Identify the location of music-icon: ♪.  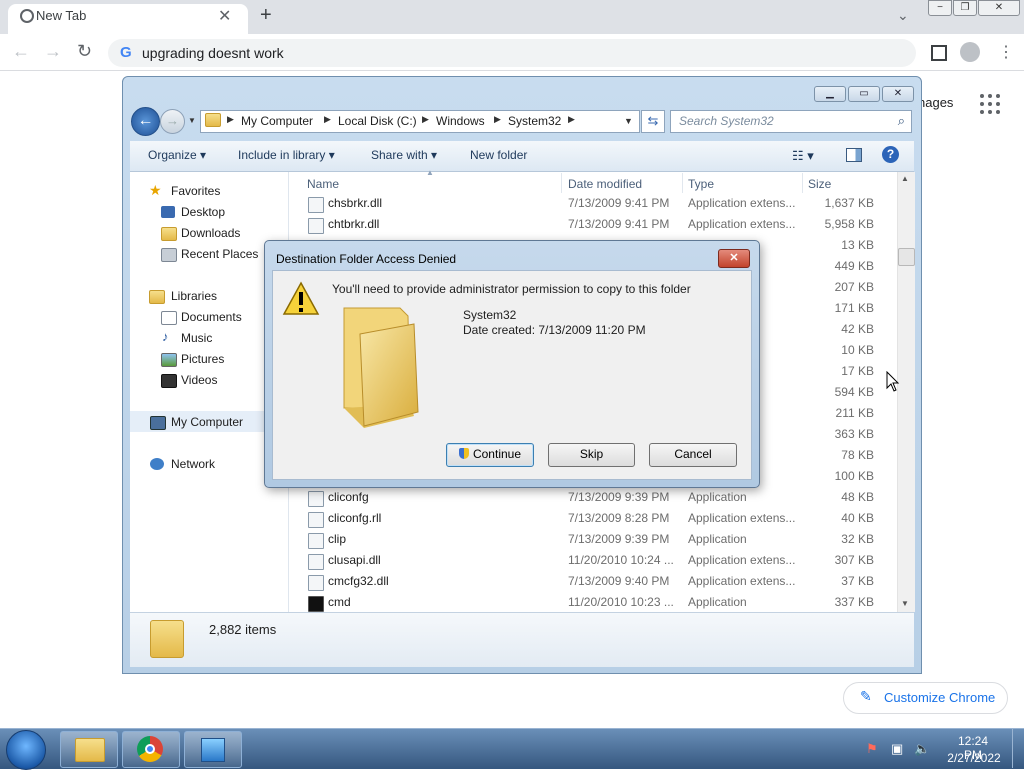
(165, 336).